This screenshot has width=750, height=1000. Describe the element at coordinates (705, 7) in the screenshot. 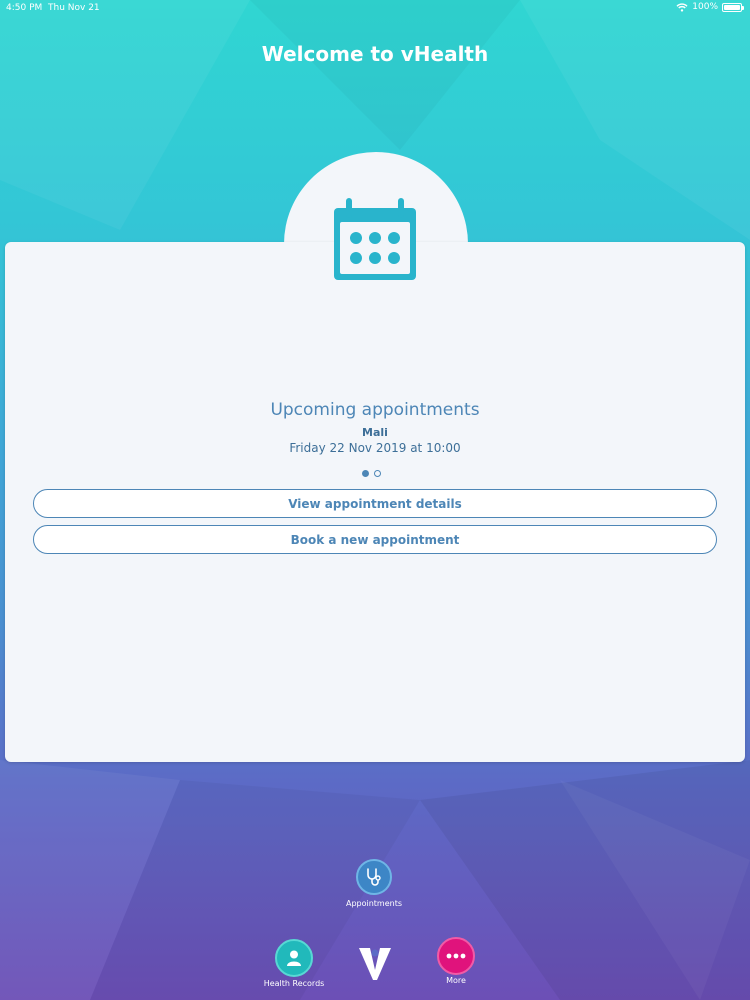

I see `battery-percentage: 100%` at that location.